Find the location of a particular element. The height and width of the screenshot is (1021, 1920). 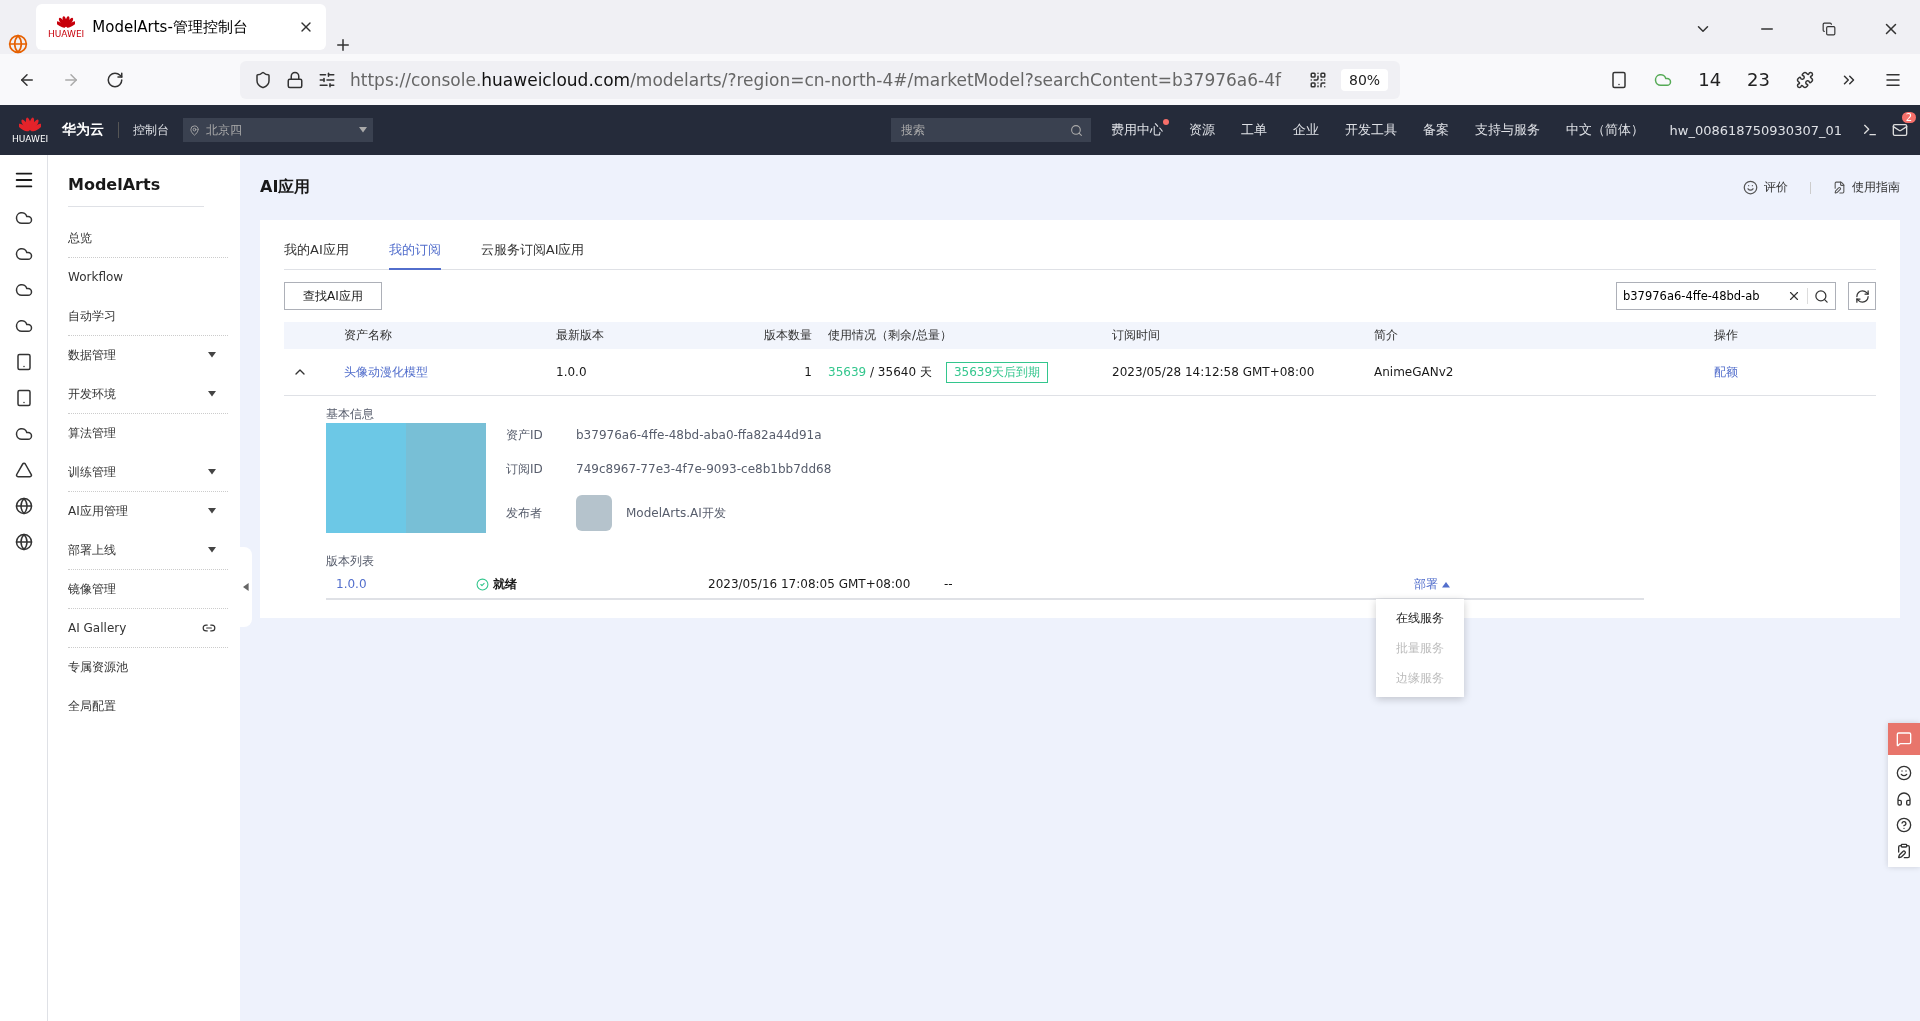

column-header: 最新版本 is located at coordinates (580, 335).